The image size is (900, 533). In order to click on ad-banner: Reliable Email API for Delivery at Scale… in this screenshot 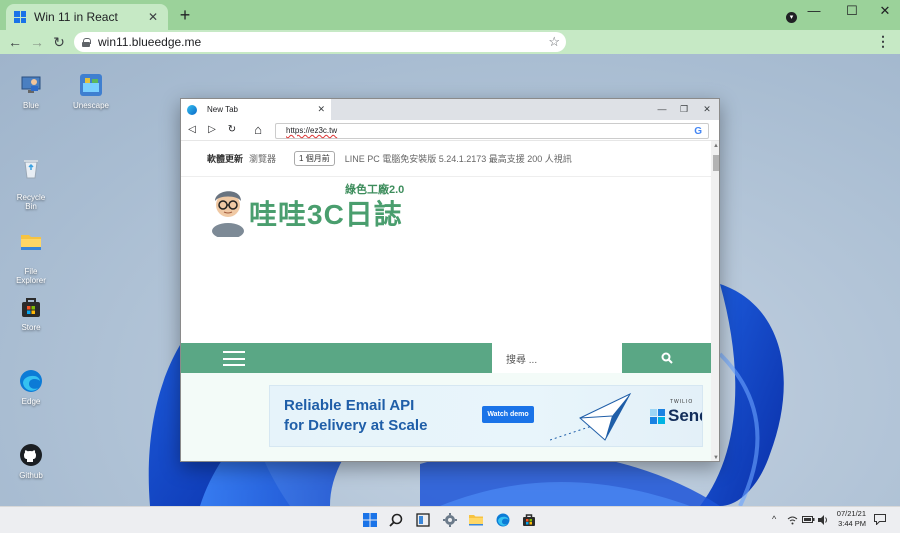, I will do `click(486, 416)`.